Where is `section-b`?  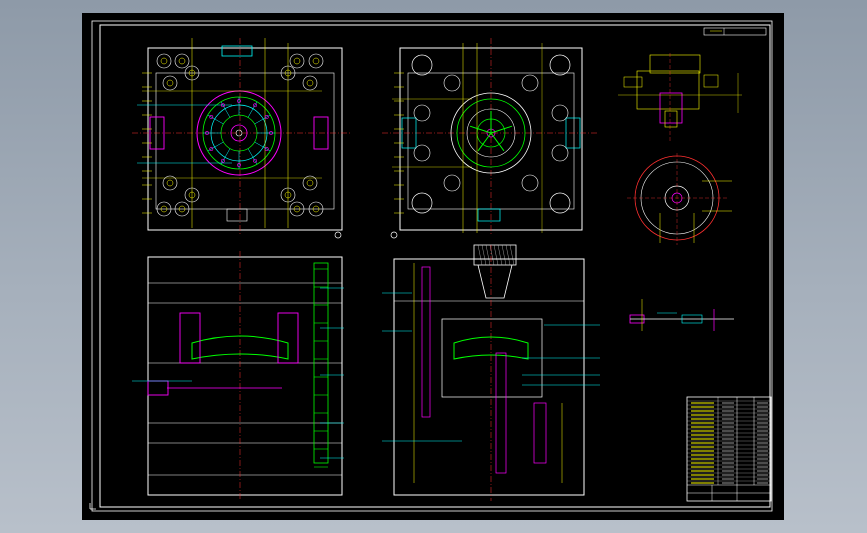 section-b is located at coordinates (491, 372).